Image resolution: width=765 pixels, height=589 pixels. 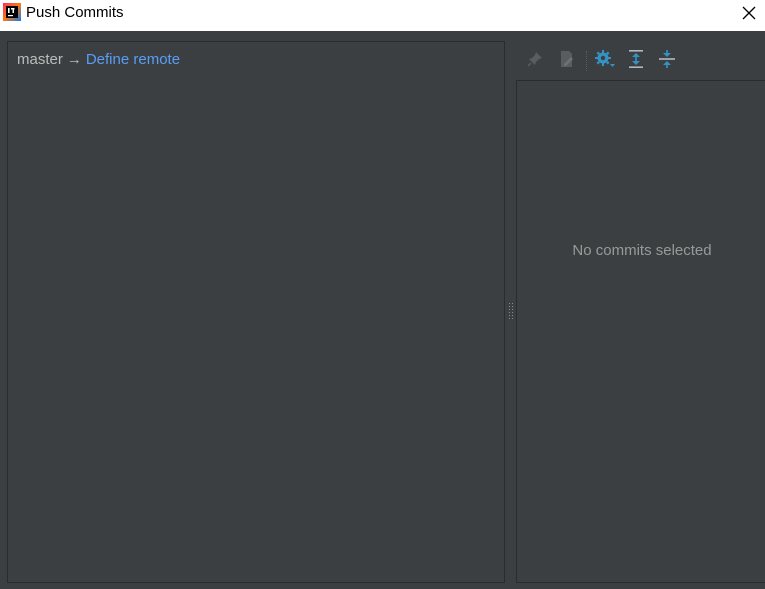 I want to click on pin-button, so click(x=535, y=61).